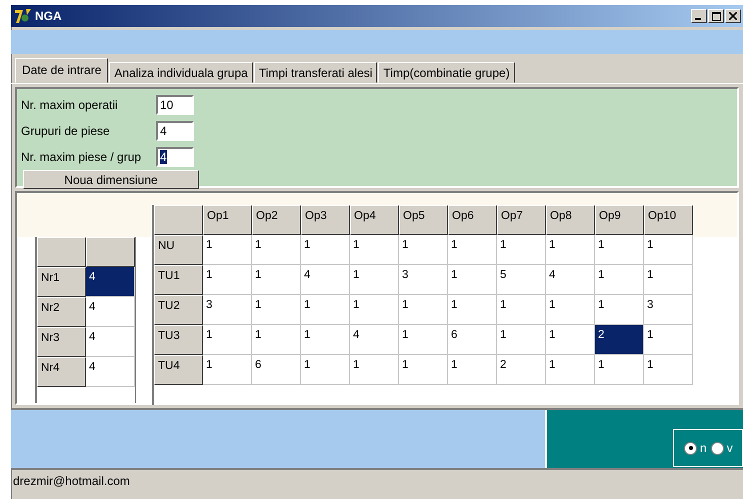 This screenshot has width=743, height=499. Describe the element at coordinates (668, 220) in the screenshot. I see `column-header: Op10` at that location.